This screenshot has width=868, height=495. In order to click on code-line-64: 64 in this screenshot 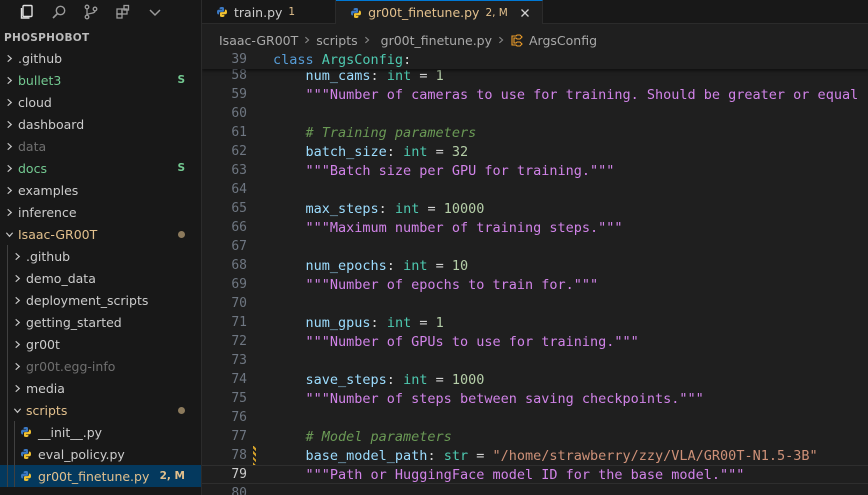, I will do `click(535, 189)`.